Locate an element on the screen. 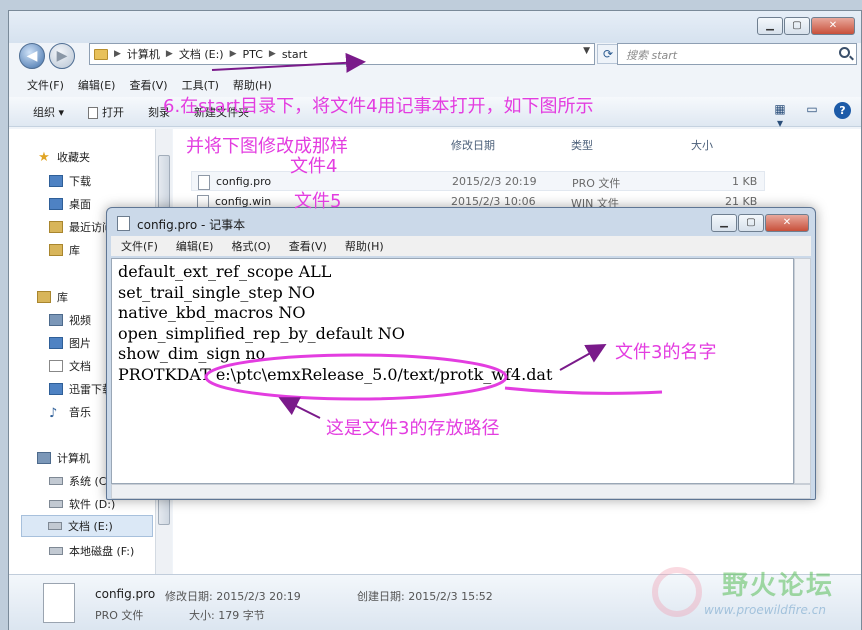  notepad-icon is located at coordinates (123, 223).